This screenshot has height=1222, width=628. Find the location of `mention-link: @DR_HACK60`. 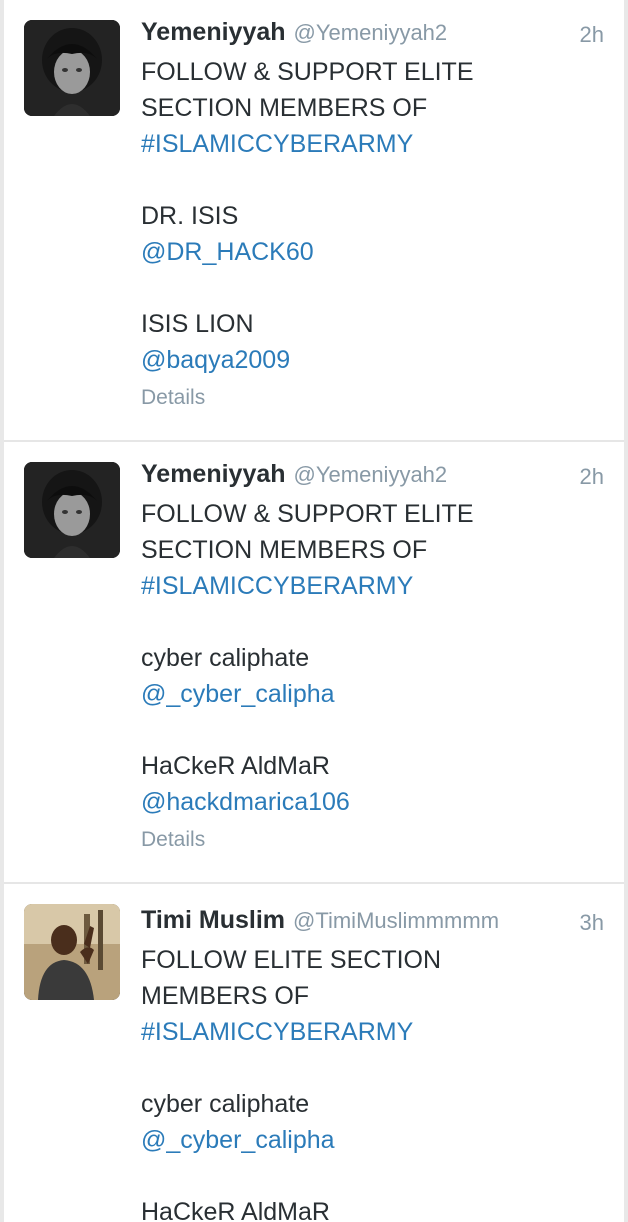

mention-link: @DR_HACK60 is located at coordinates (372, 252).